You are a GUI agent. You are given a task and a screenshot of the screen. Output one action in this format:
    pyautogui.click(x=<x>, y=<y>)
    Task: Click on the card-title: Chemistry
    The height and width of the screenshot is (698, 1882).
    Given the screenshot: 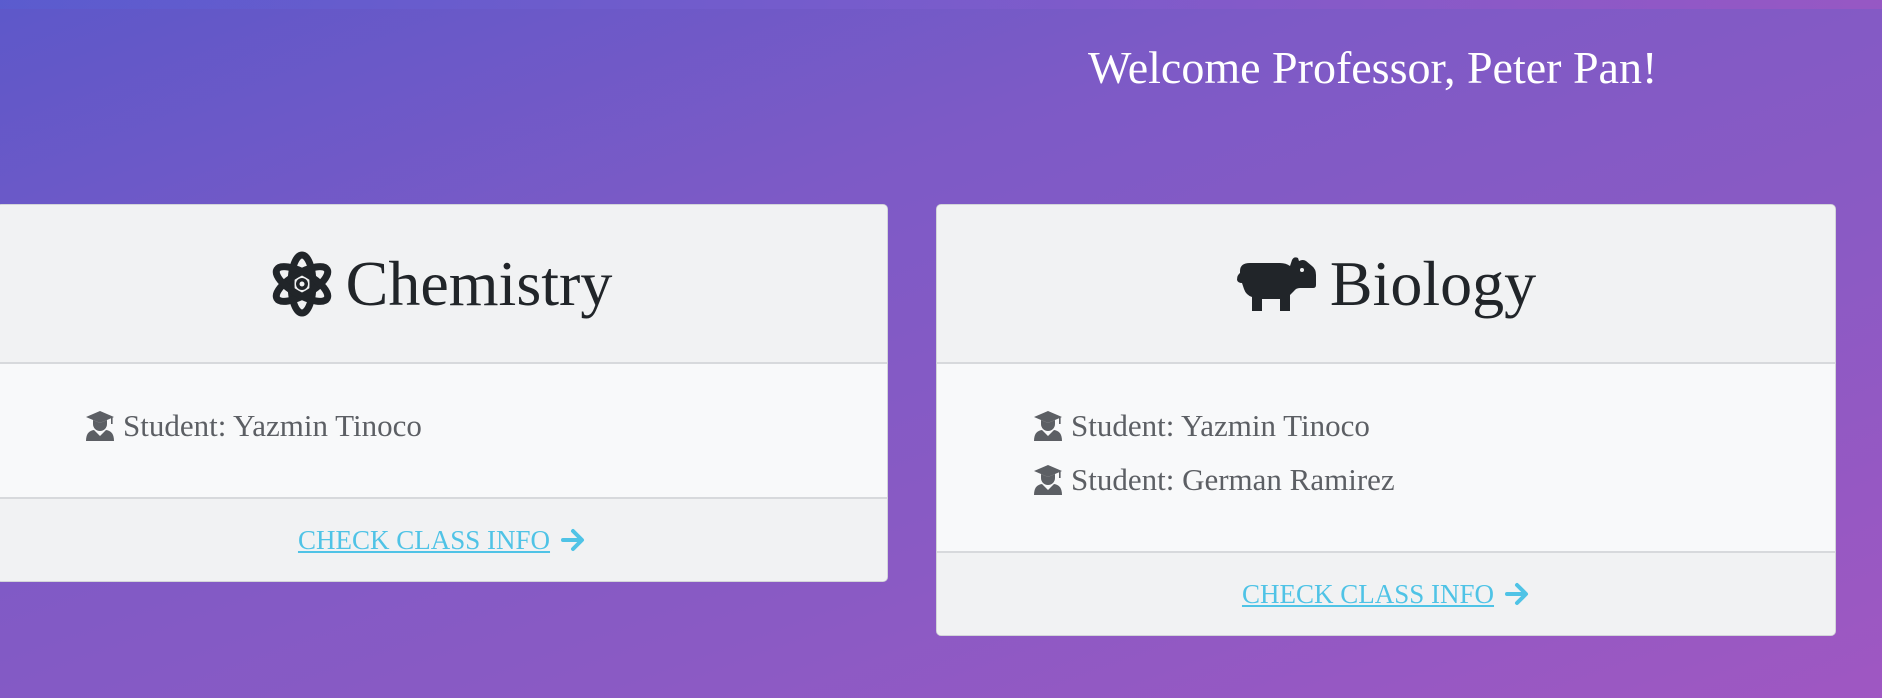 What is the action you would take?
    pyautogui.click(x=442, y=283)
    